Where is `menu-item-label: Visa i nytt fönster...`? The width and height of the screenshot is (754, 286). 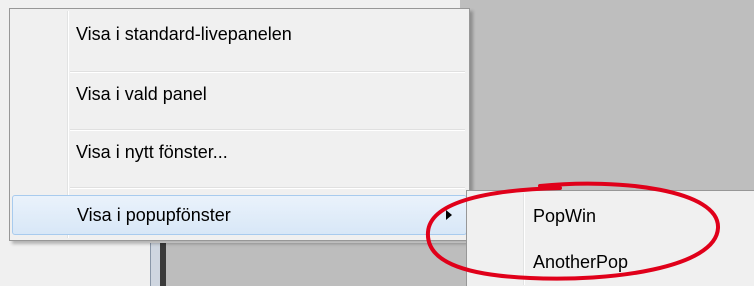 menu-item-label: Visa i nytt fönster... is located at coordinates (152, 152).